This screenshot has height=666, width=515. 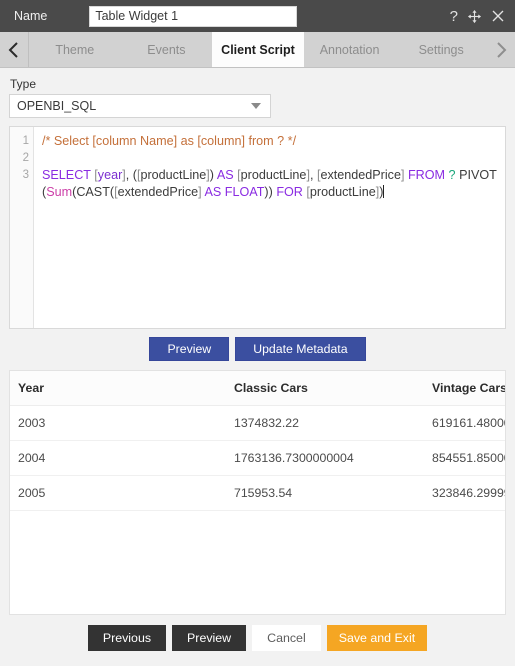 What do you see at coordinates (23, 84) in the screenshot?
I see `type-label: Type` at bounding box center [23, 84].